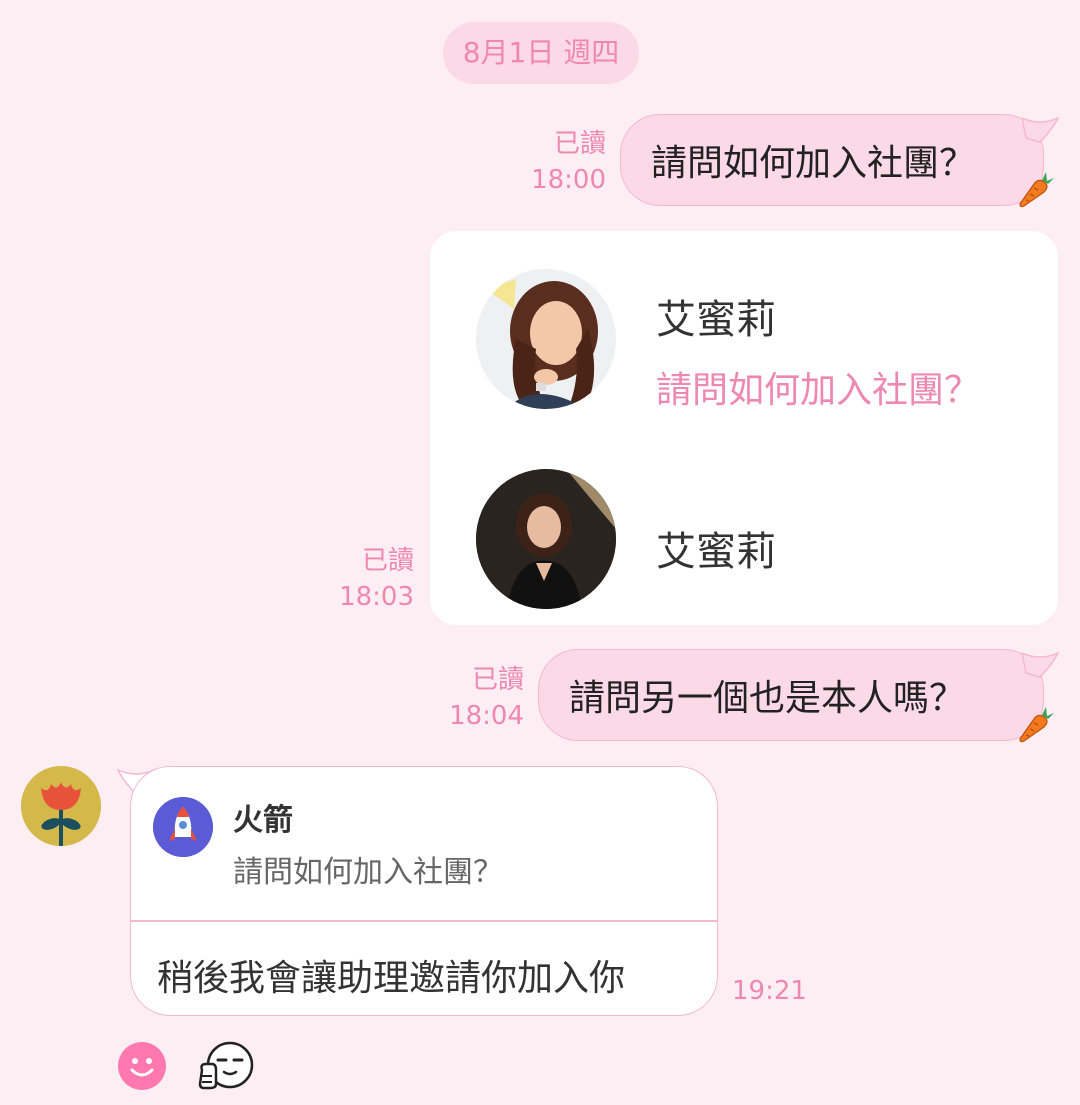  I want to click on quoted-message-text: 請問如何加入社團？, so click(368, 872).